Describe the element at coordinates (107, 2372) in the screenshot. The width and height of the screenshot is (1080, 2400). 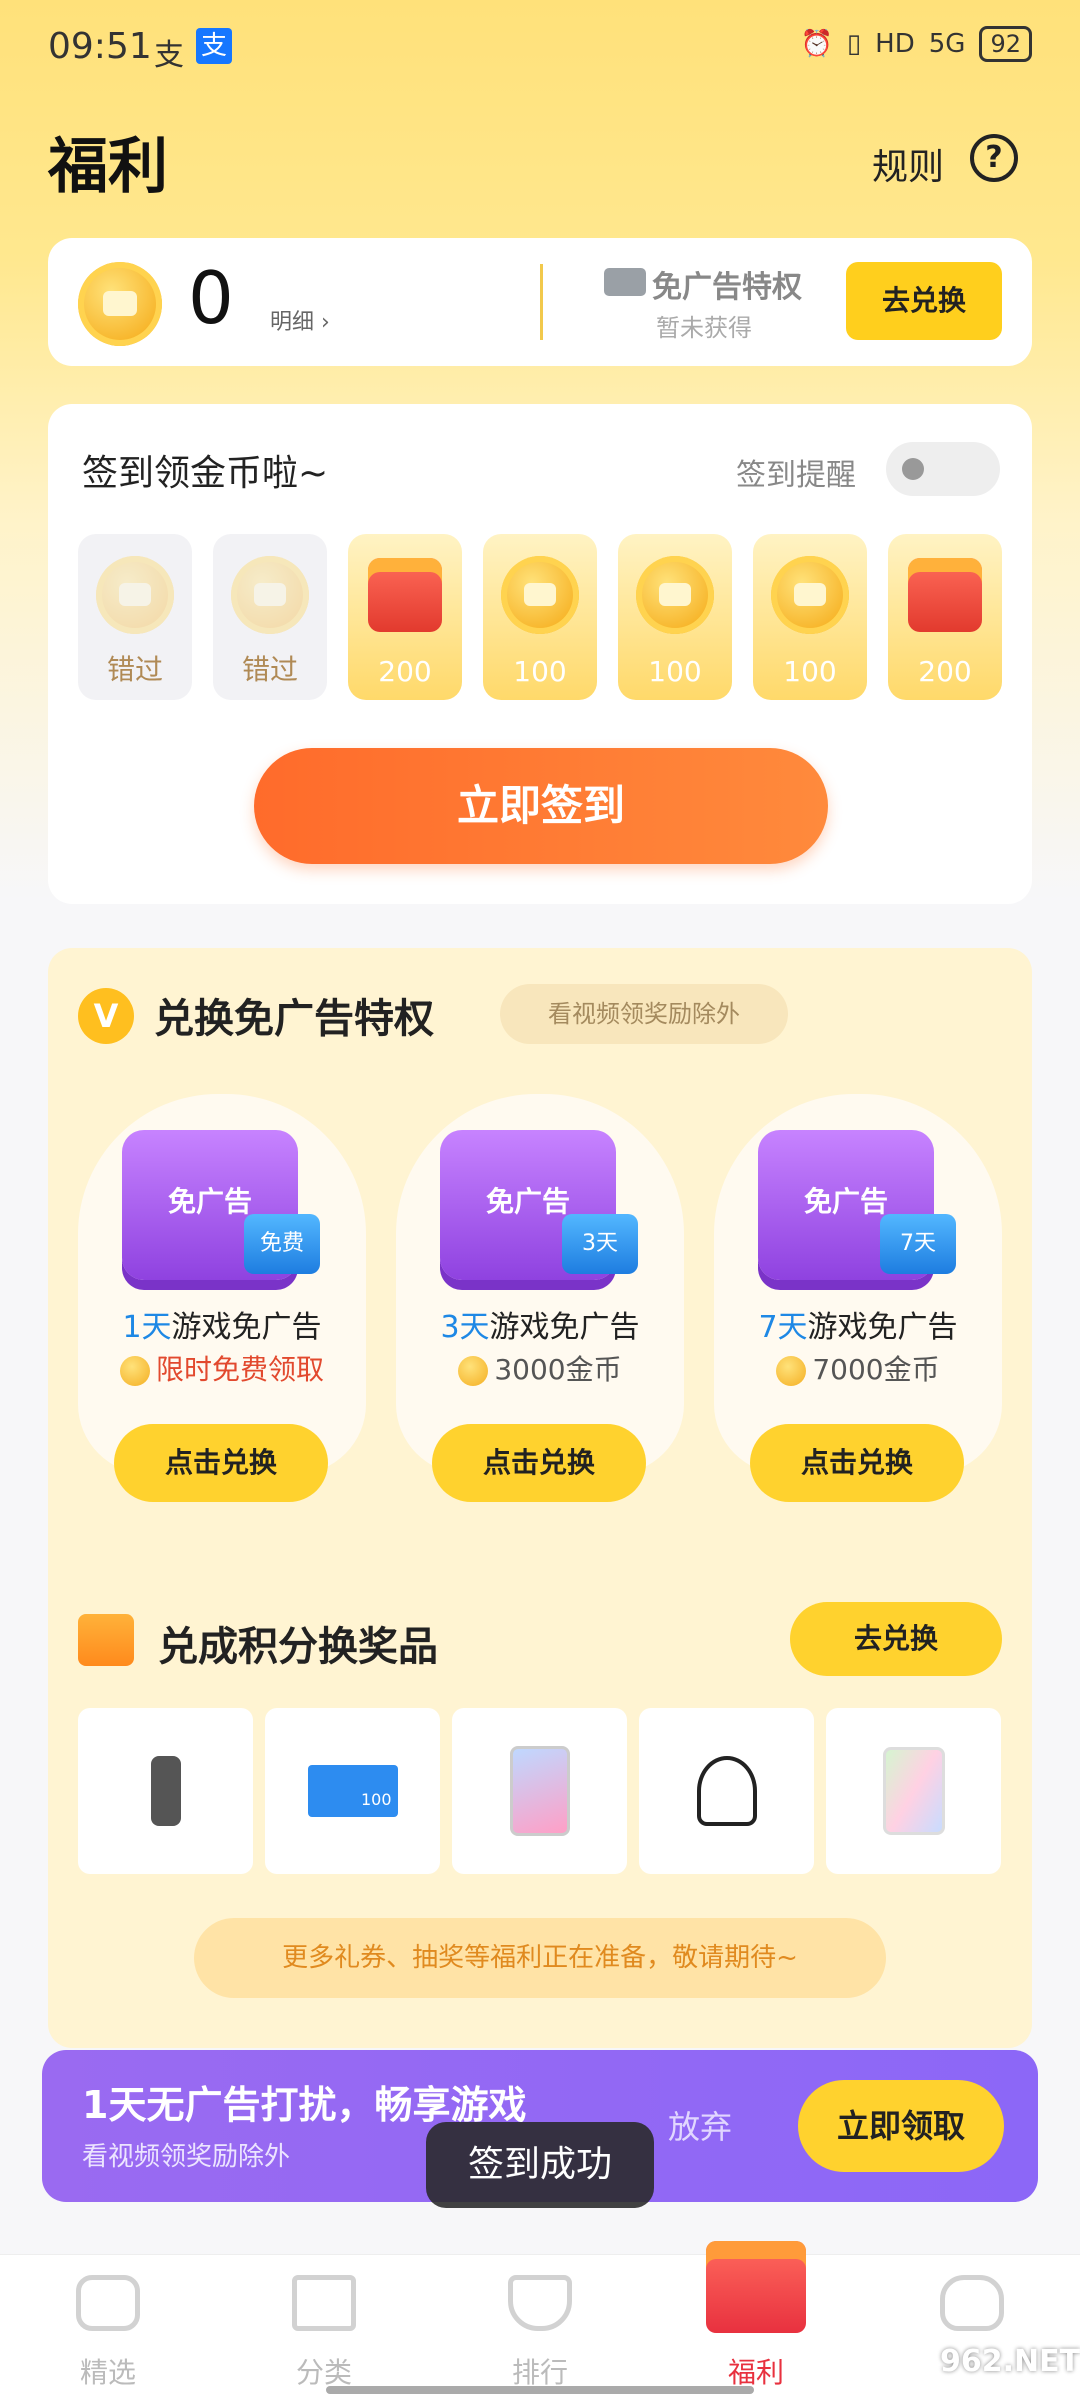
I see `nav-label: 精选` at that location.